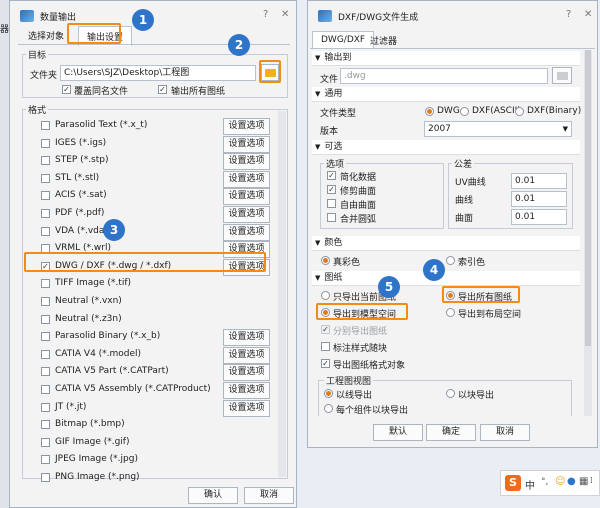 Image resolution: width=600 pixels, height=508 pixels. I want to click on option-label: 简化数据, so click(358, 178).